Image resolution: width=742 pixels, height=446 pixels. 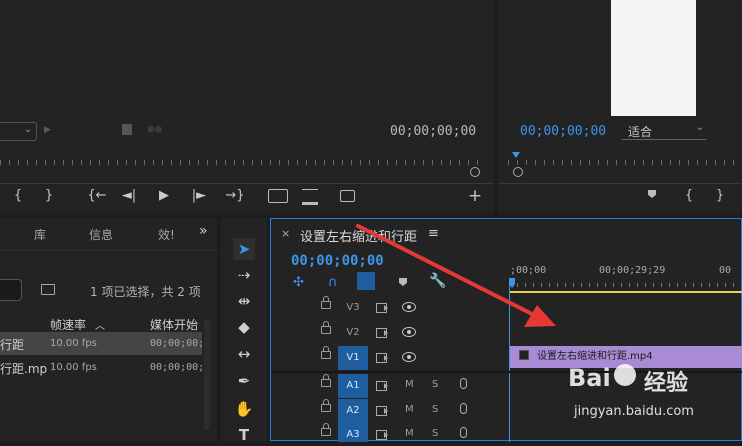 What do you see at coordinates (625, 375) in the screenshot?
I see `paw-icon` at bounding box center [625, 375].